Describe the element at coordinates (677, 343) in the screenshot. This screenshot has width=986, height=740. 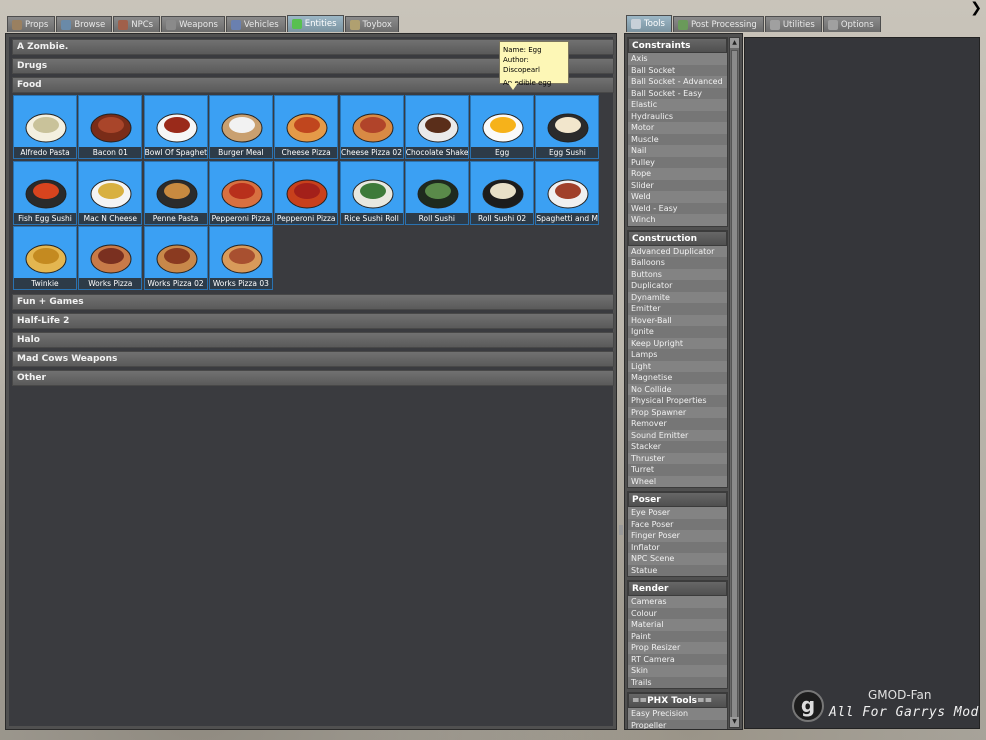
I see `tool-item-keep-upright: Keep Upright` at that location.